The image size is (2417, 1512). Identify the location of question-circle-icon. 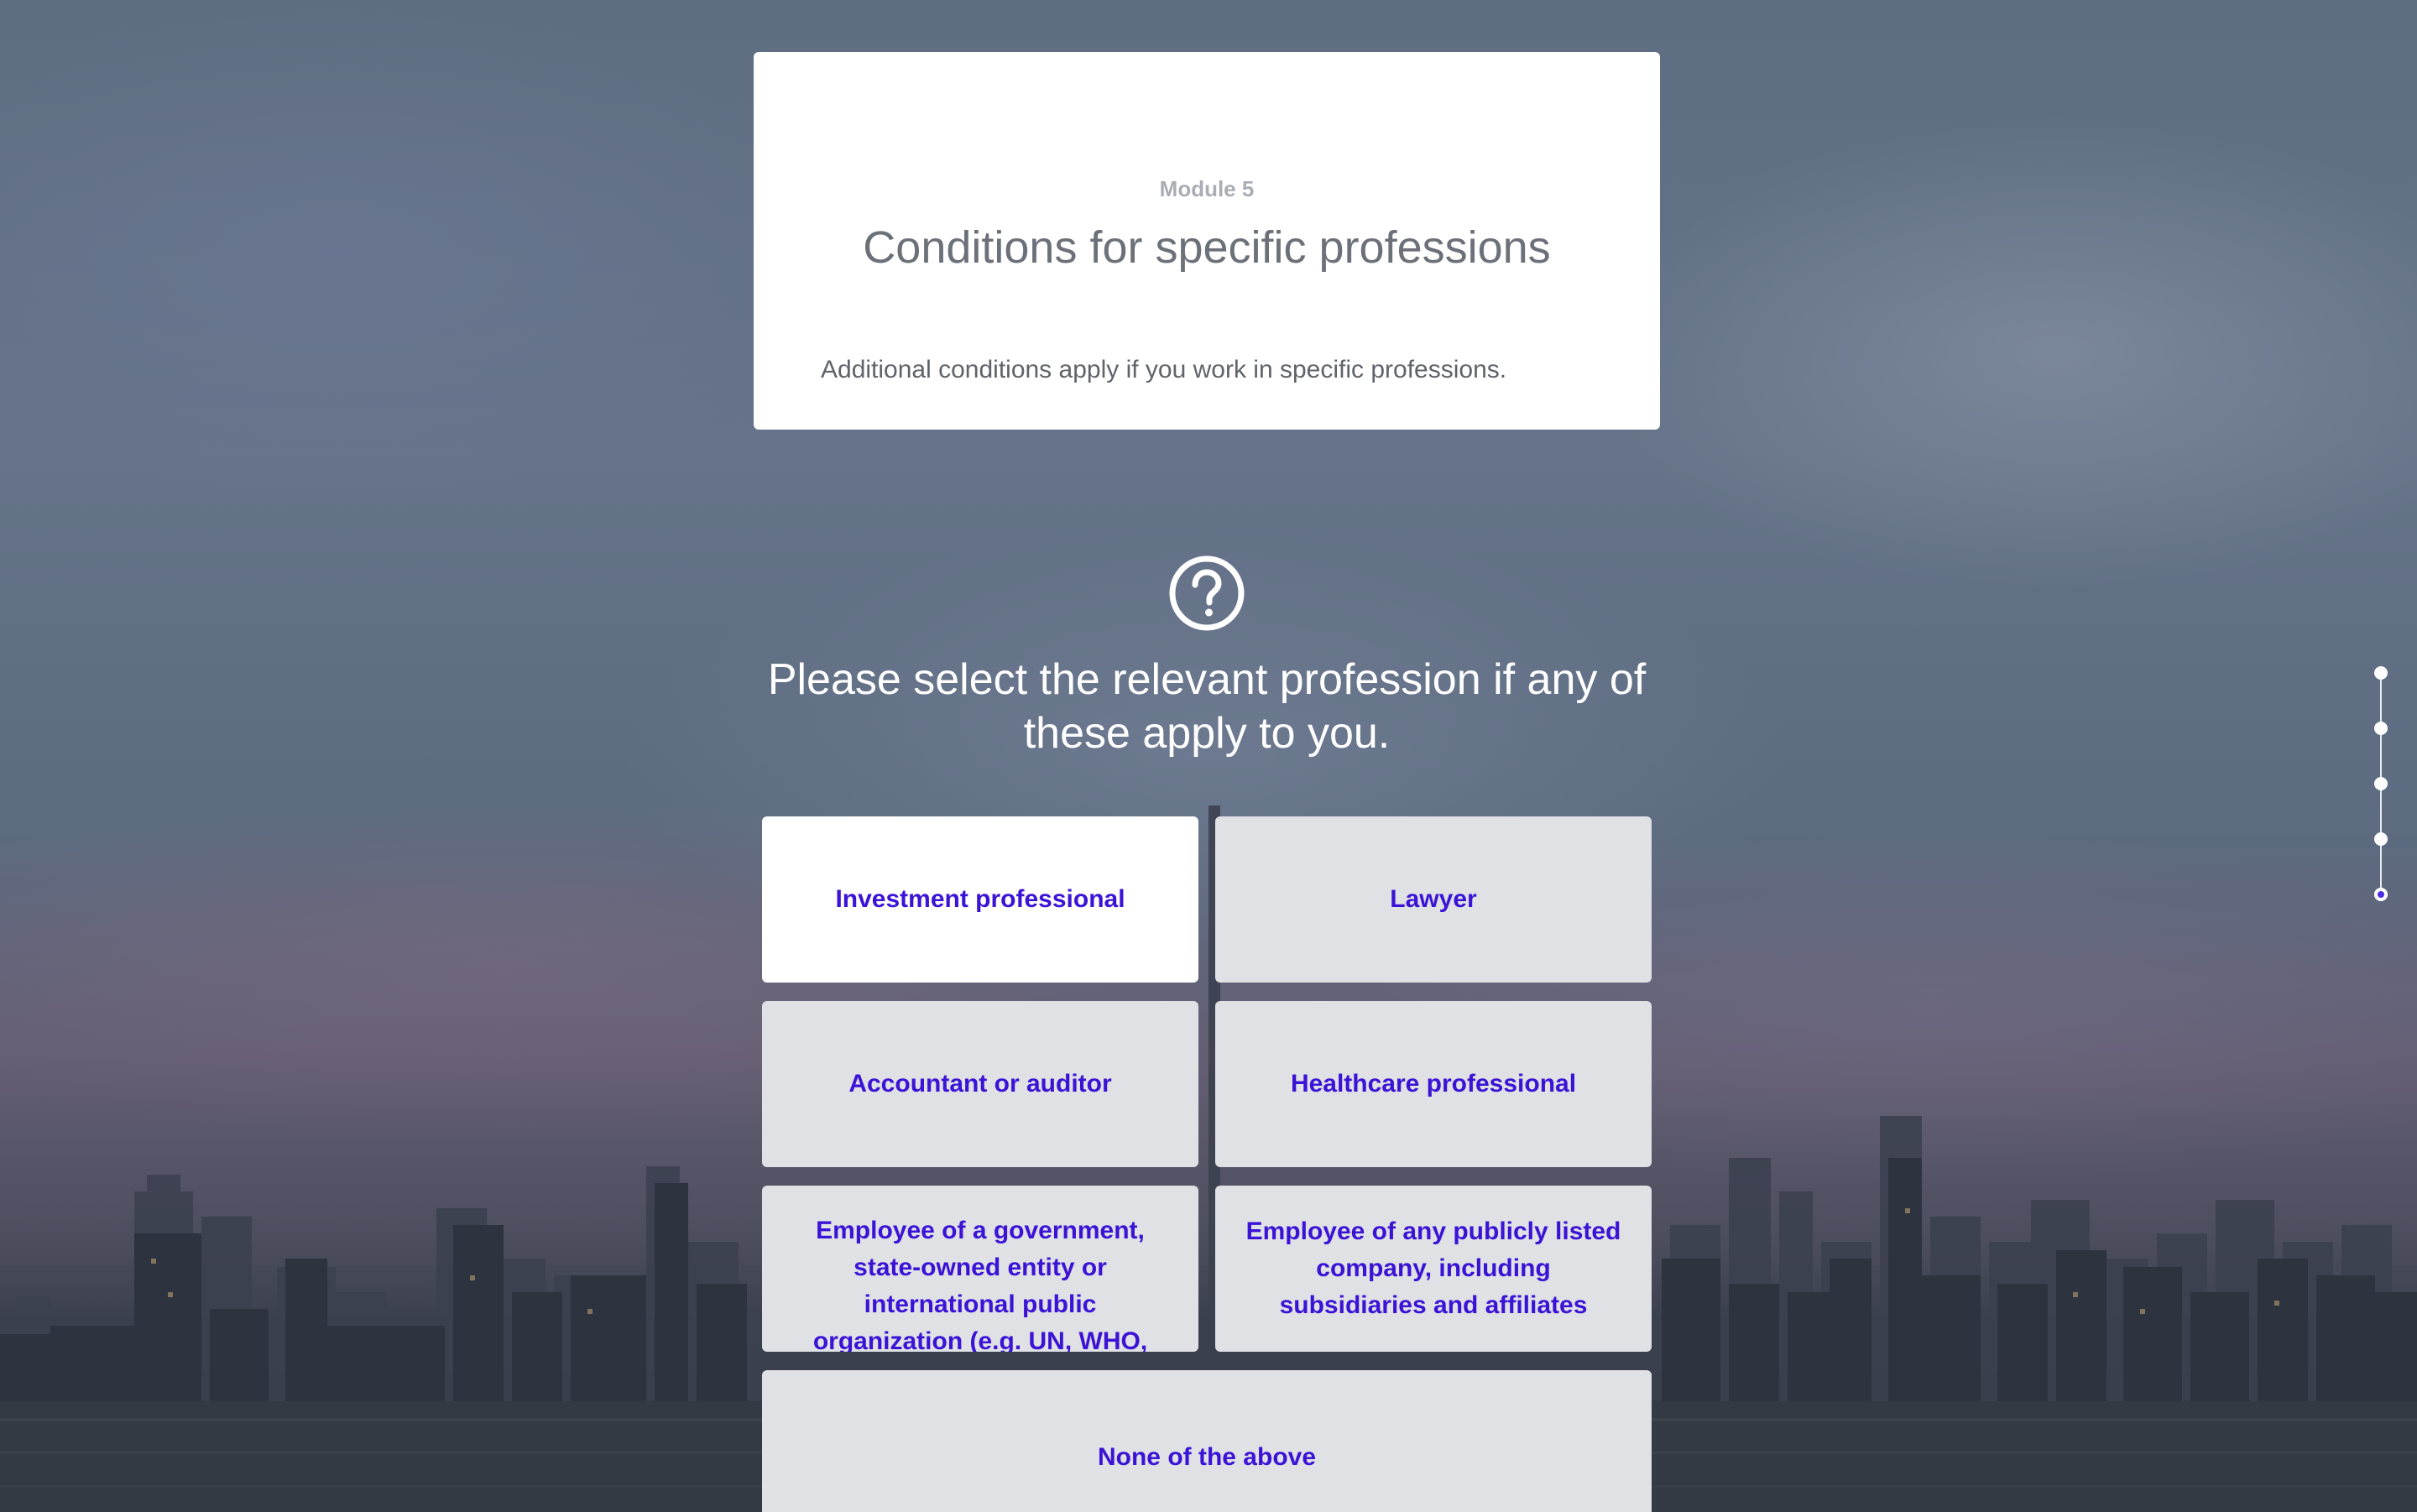
(1206, 594).